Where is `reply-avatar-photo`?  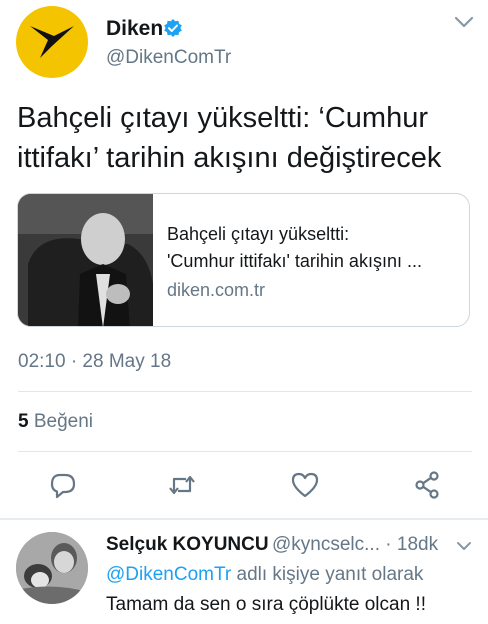
reply-avatar-photo is located at coordinates (52, 568).